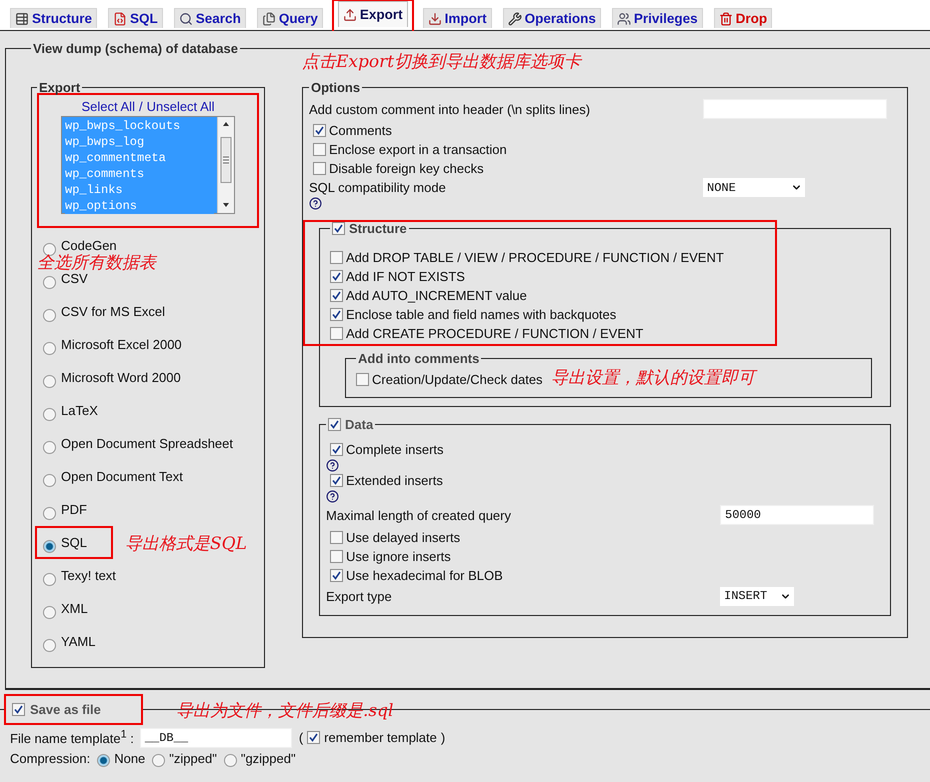 The image size is (930, 782). Describe the element at coordinates (186, 544) in the screenshot. I see `annotation-note: 导出格式是SQL` at that location.